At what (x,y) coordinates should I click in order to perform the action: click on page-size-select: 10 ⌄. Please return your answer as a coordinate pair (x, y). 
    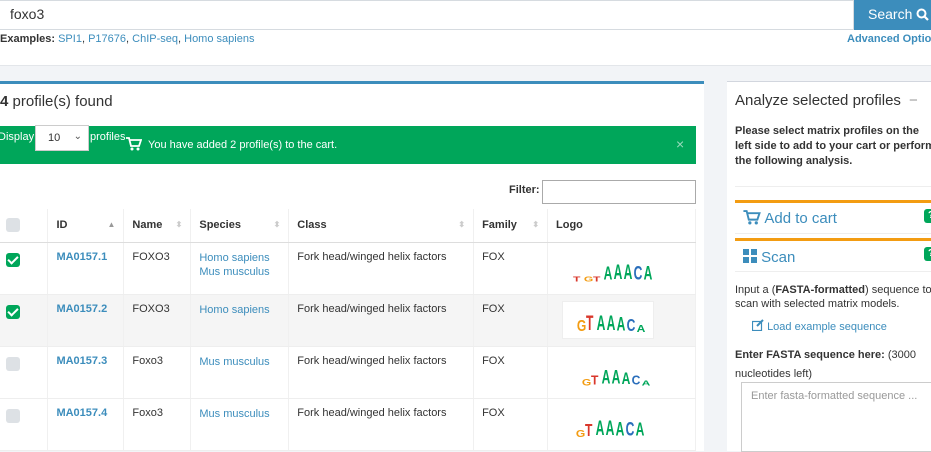
    Looking at the image, I should click on (62, 138).